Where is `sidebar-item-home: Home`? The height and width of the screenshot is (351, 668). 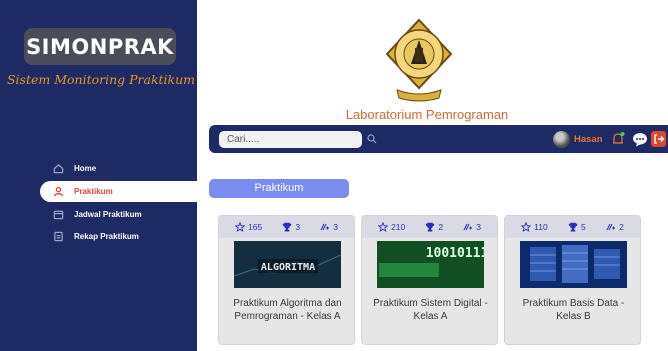
sidebar-item-home: Home is located at coordinates (118, 168).